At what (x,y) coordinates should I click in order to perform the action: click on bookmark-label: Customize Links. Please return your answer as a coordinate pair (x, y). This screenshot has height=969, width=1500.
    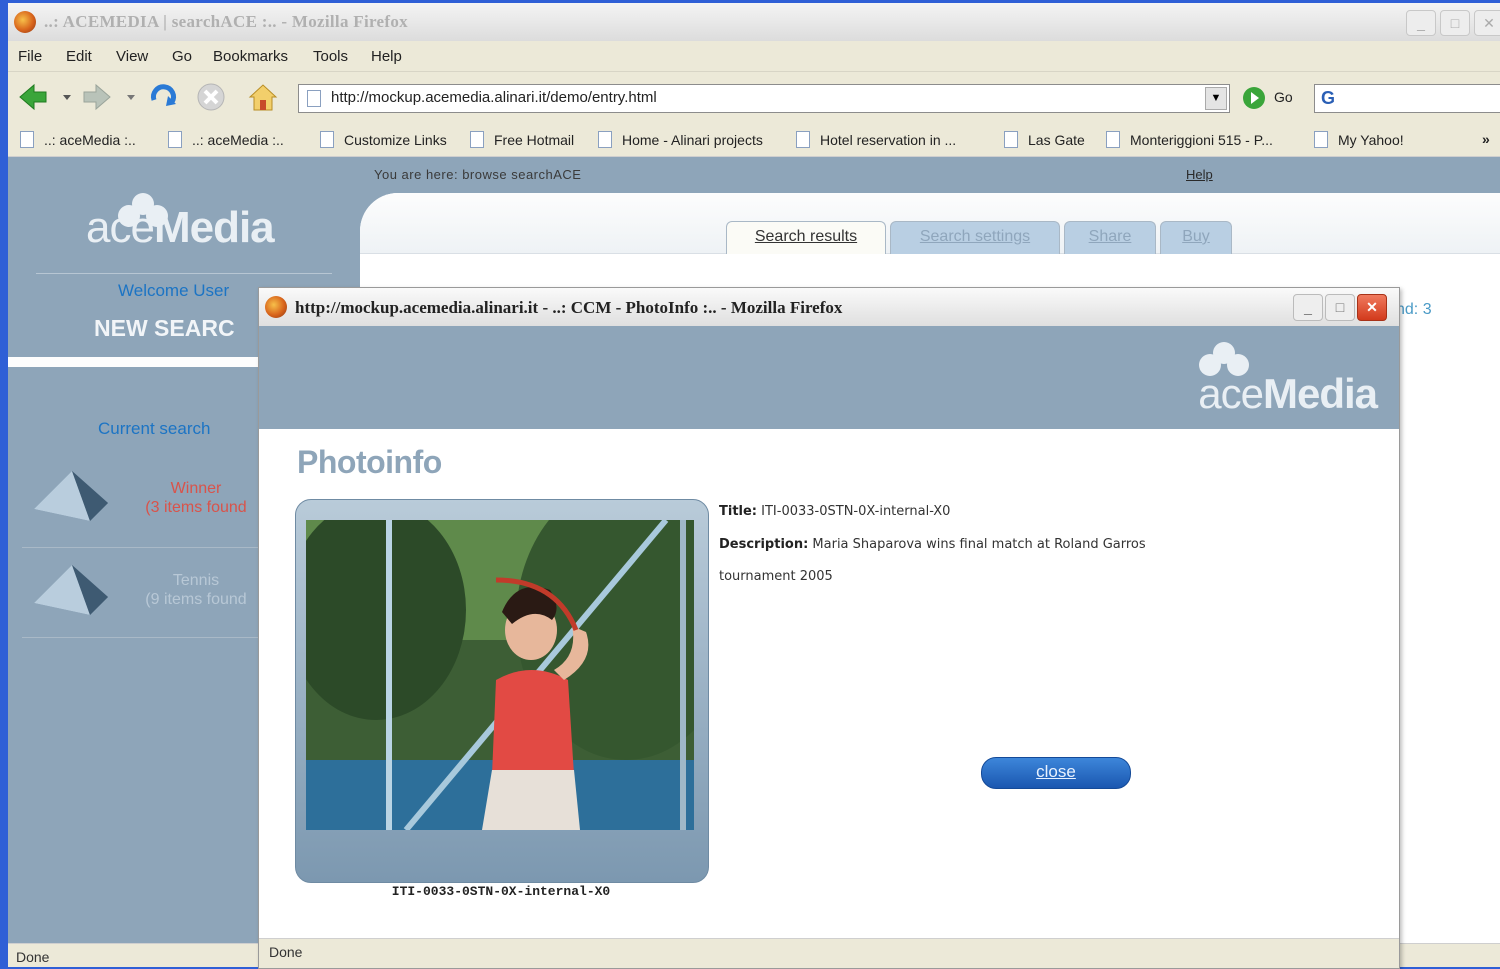
    Looking at the image, I should click on (395, 140).